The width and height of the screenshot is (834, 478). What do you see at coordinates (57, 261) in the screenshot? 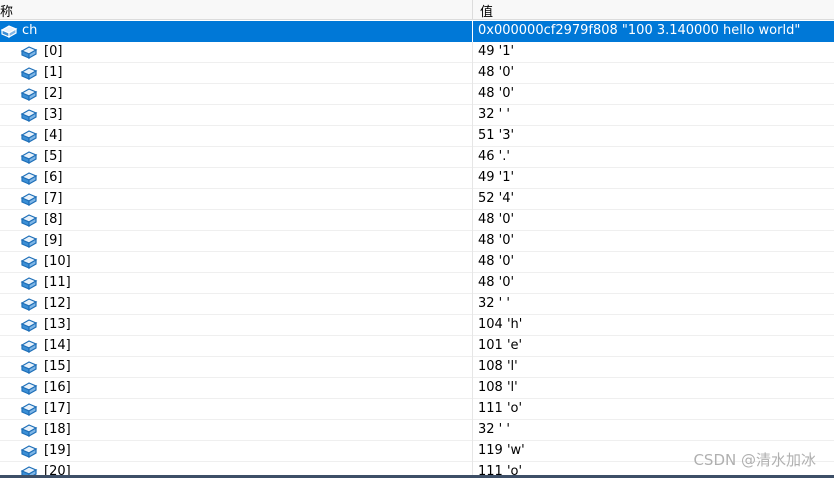
I see `row-name: [10]` at bounding box center [57, 261].